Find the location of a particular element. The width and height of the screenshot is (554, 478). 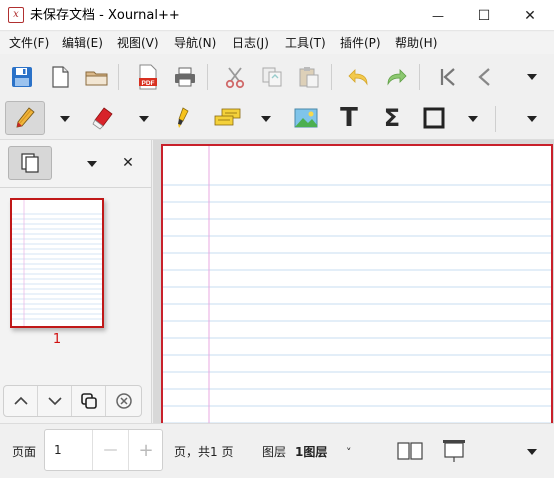

export-pdf-icon: PDF is located at coordinates (148, 77).